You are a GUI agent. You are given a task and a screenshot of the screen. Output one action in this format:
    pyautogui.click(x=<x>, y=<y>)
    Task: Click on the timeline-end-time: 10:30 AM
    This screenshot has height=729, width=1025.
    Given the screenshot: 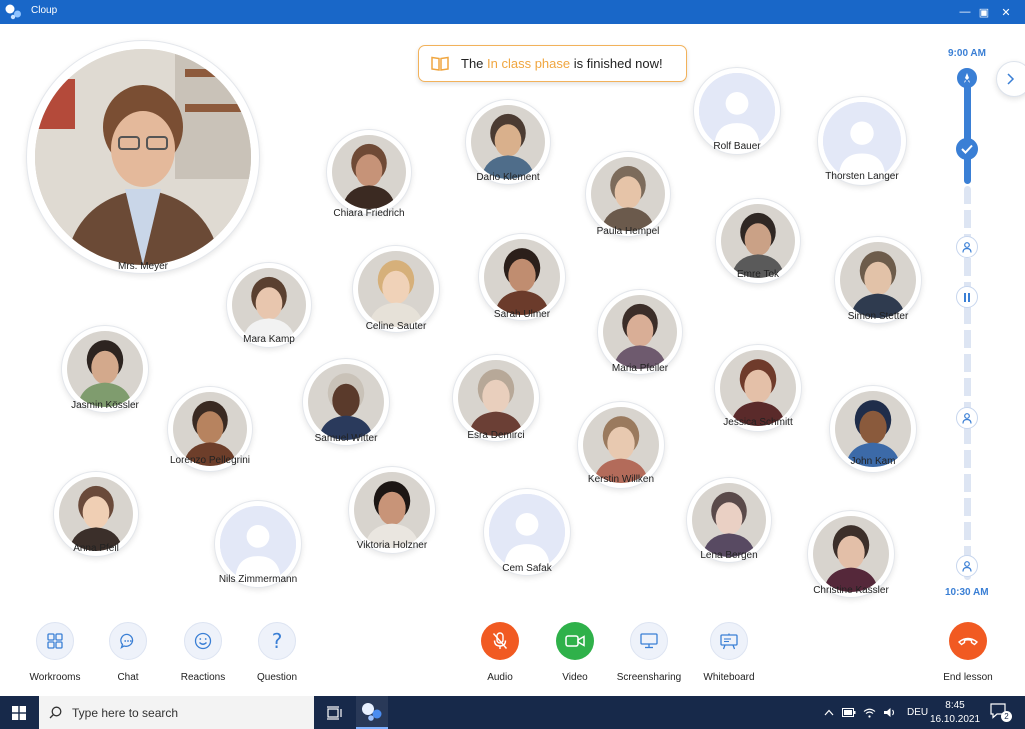 What is the action you would take?
    pyautogui.click(x=967, y=592)
    